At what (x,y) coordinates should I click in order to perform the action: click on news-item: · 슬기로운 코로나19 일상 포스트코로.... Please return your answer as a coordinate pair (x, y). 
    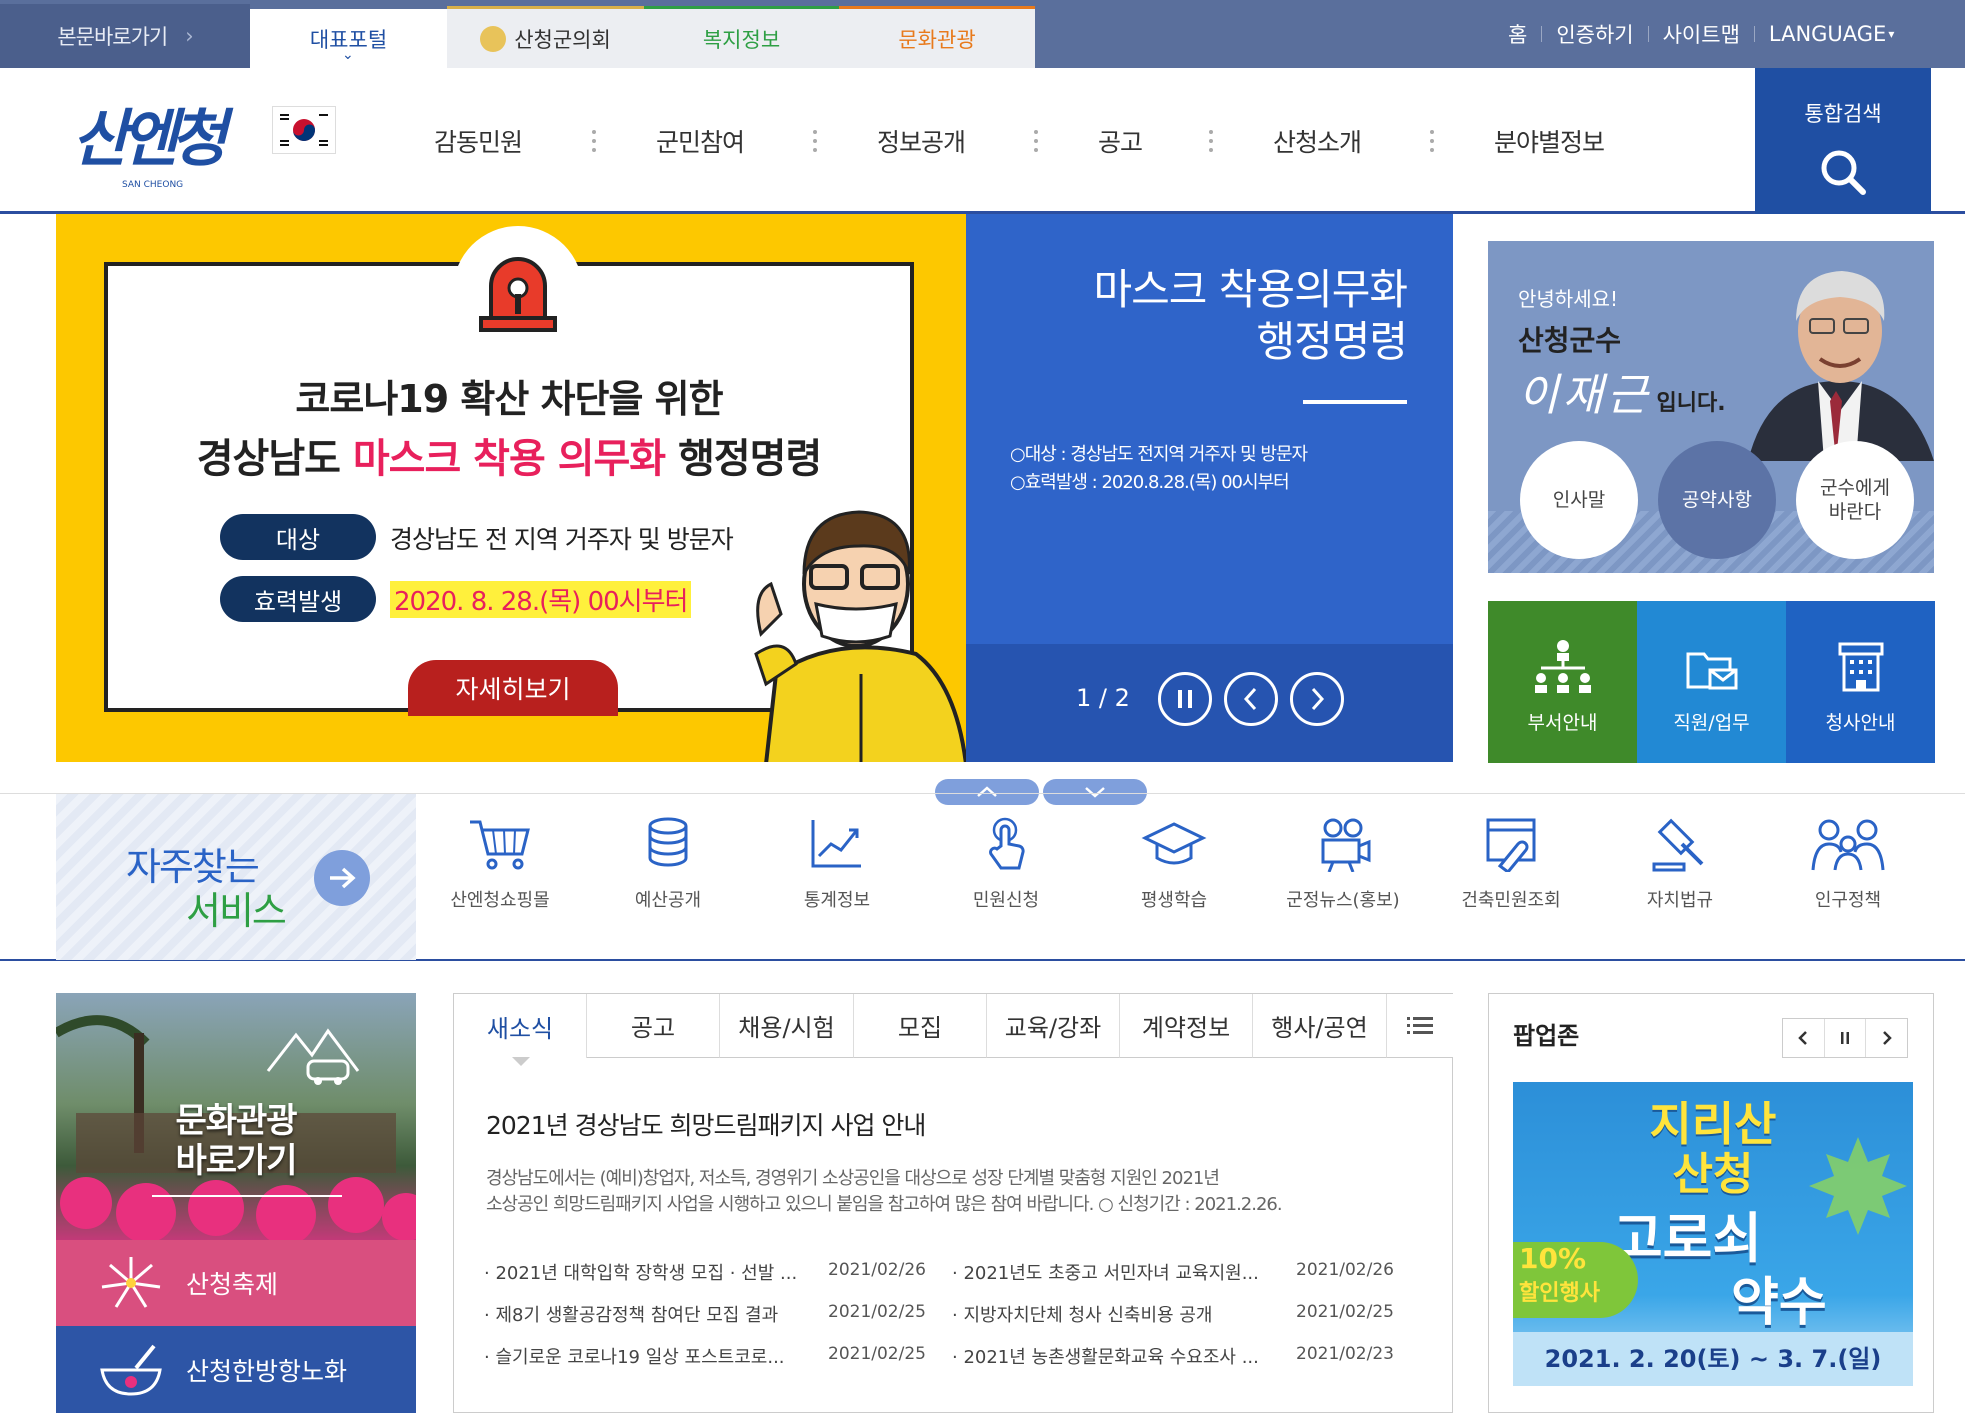
    Looking at the image, I should click on (649, 1356).